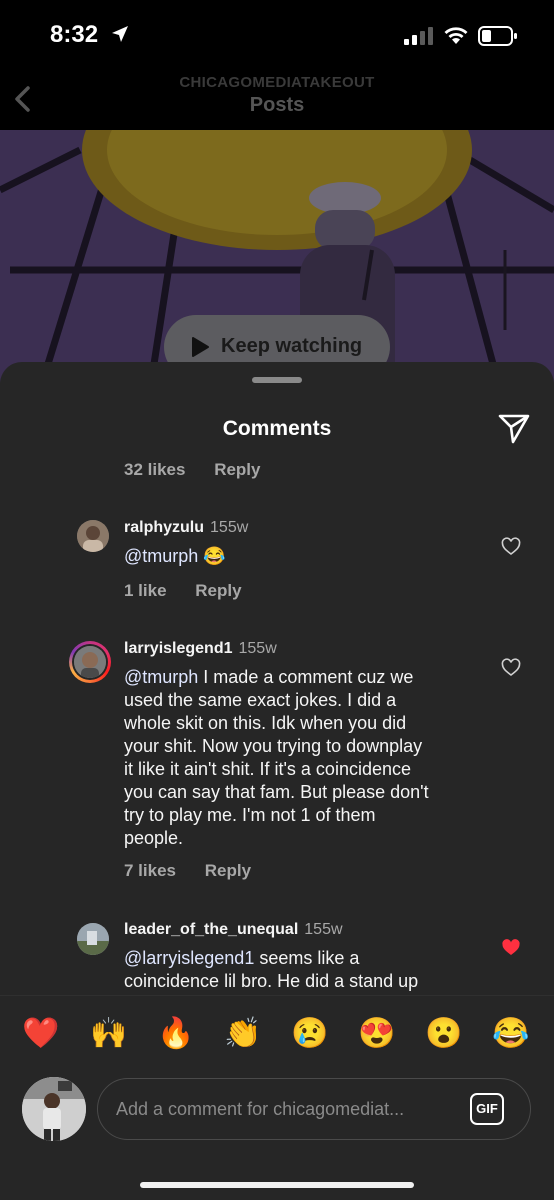 This screenshot has width=554, height=1200. What do you see at coordinates (271, 981) in the screenshot?
I see `comment-line: coincidence lil bro. He did a stand up` at bounding box center [271, 981].